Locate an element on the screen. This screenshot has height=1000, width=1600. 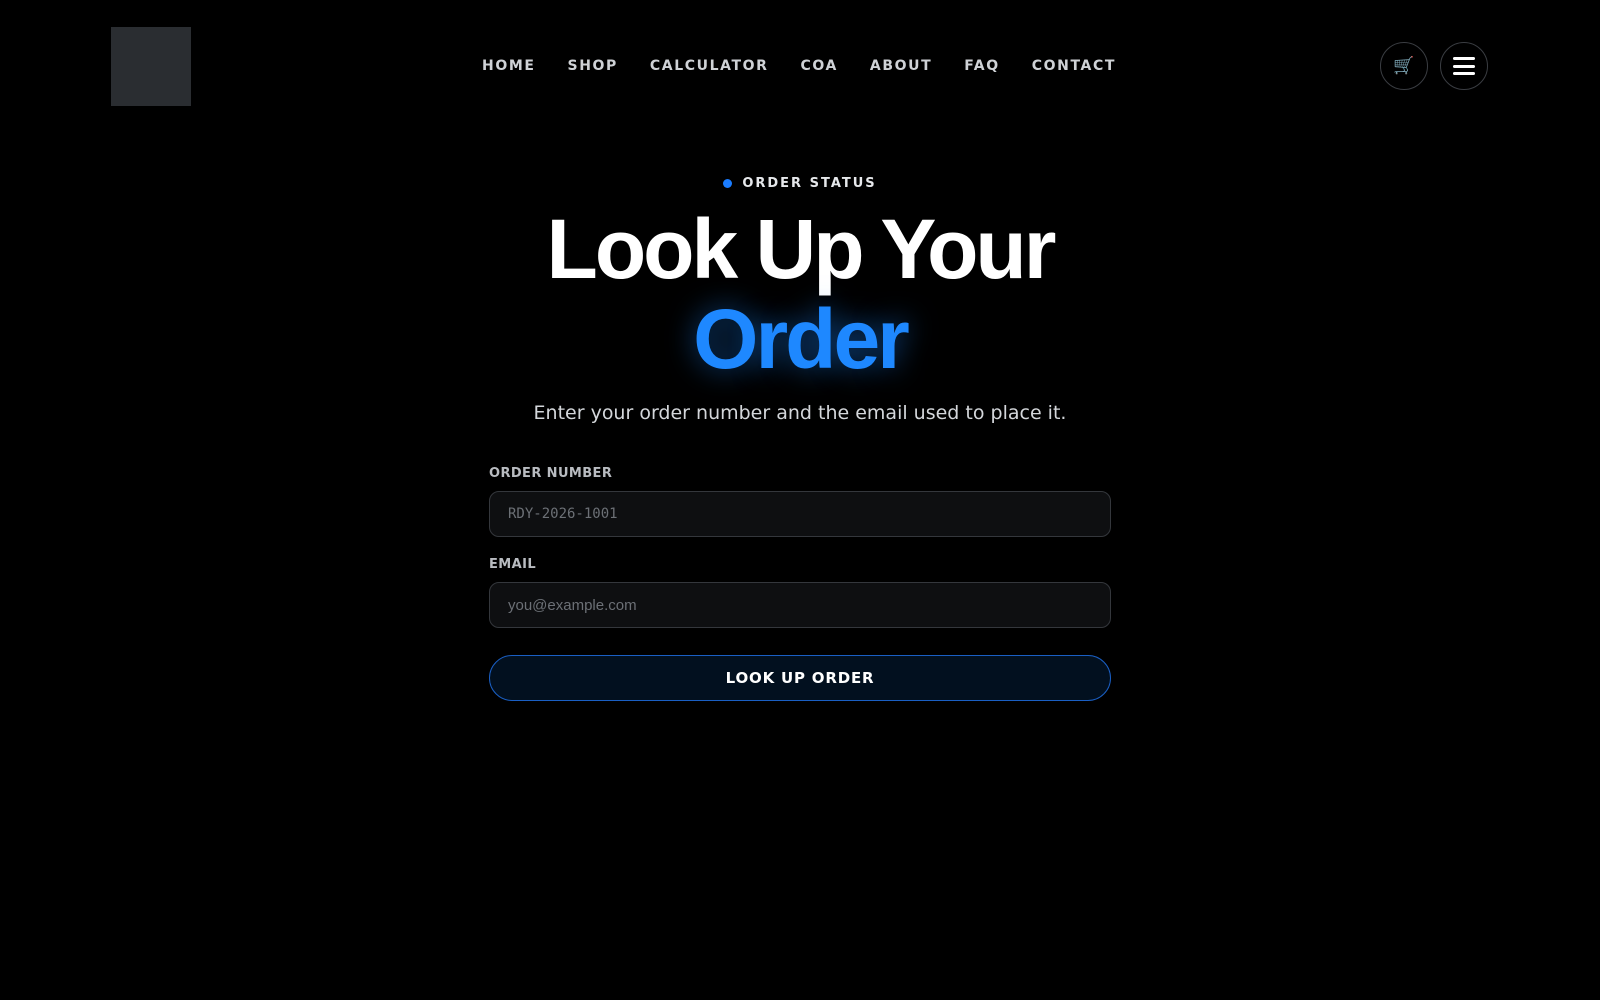
order-number-label: ORDER NUMBER is located at coordinates (551, 473).